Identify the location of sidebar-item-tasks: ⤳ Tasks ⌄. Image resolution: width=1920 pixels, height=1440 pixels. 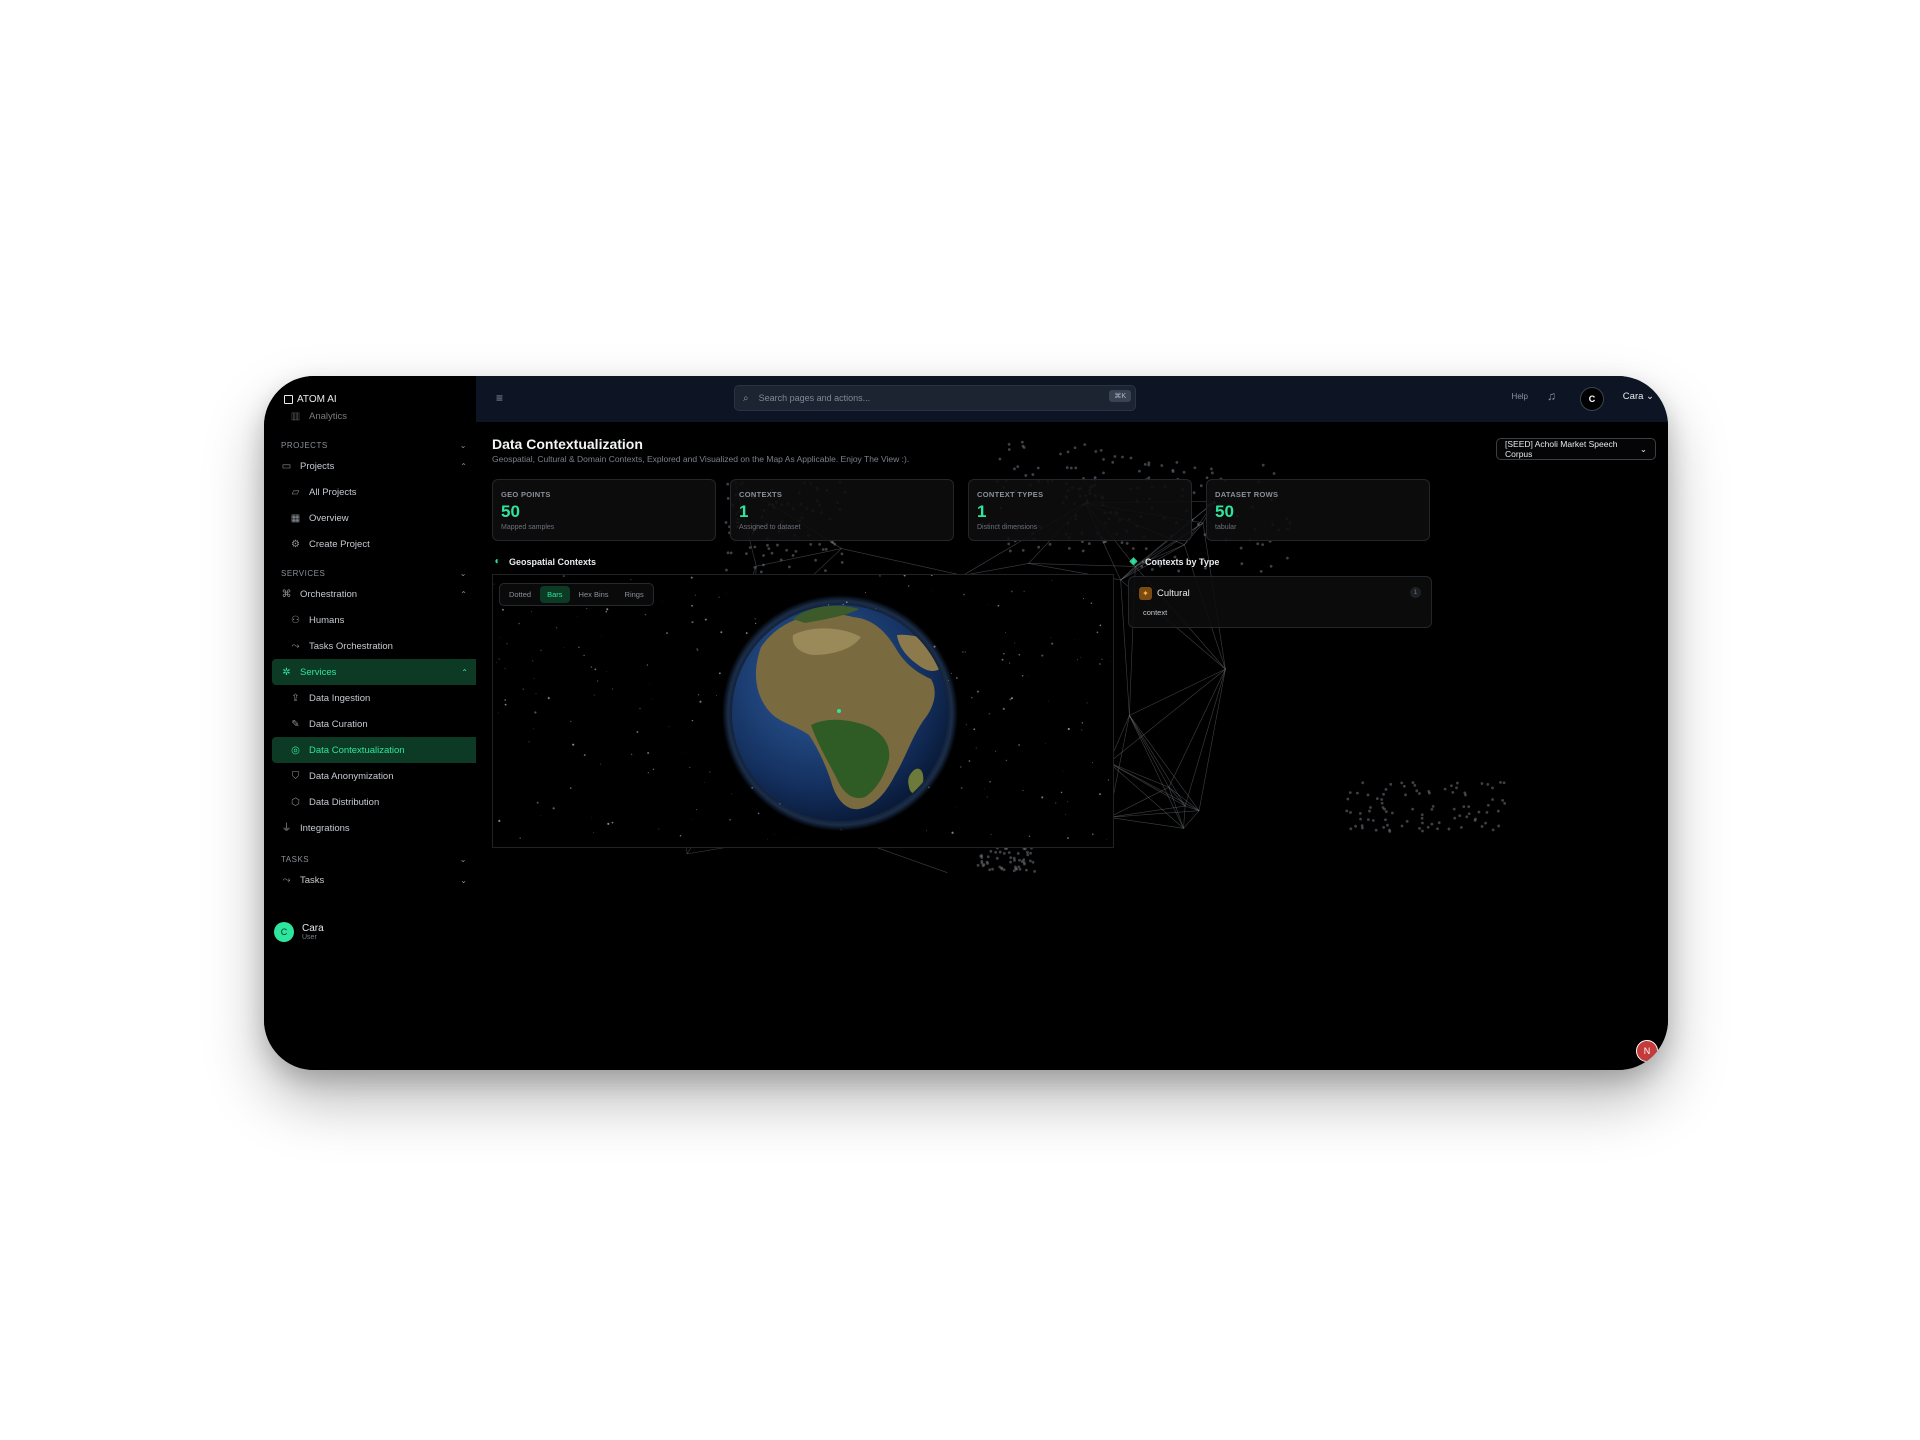
(374, 880).